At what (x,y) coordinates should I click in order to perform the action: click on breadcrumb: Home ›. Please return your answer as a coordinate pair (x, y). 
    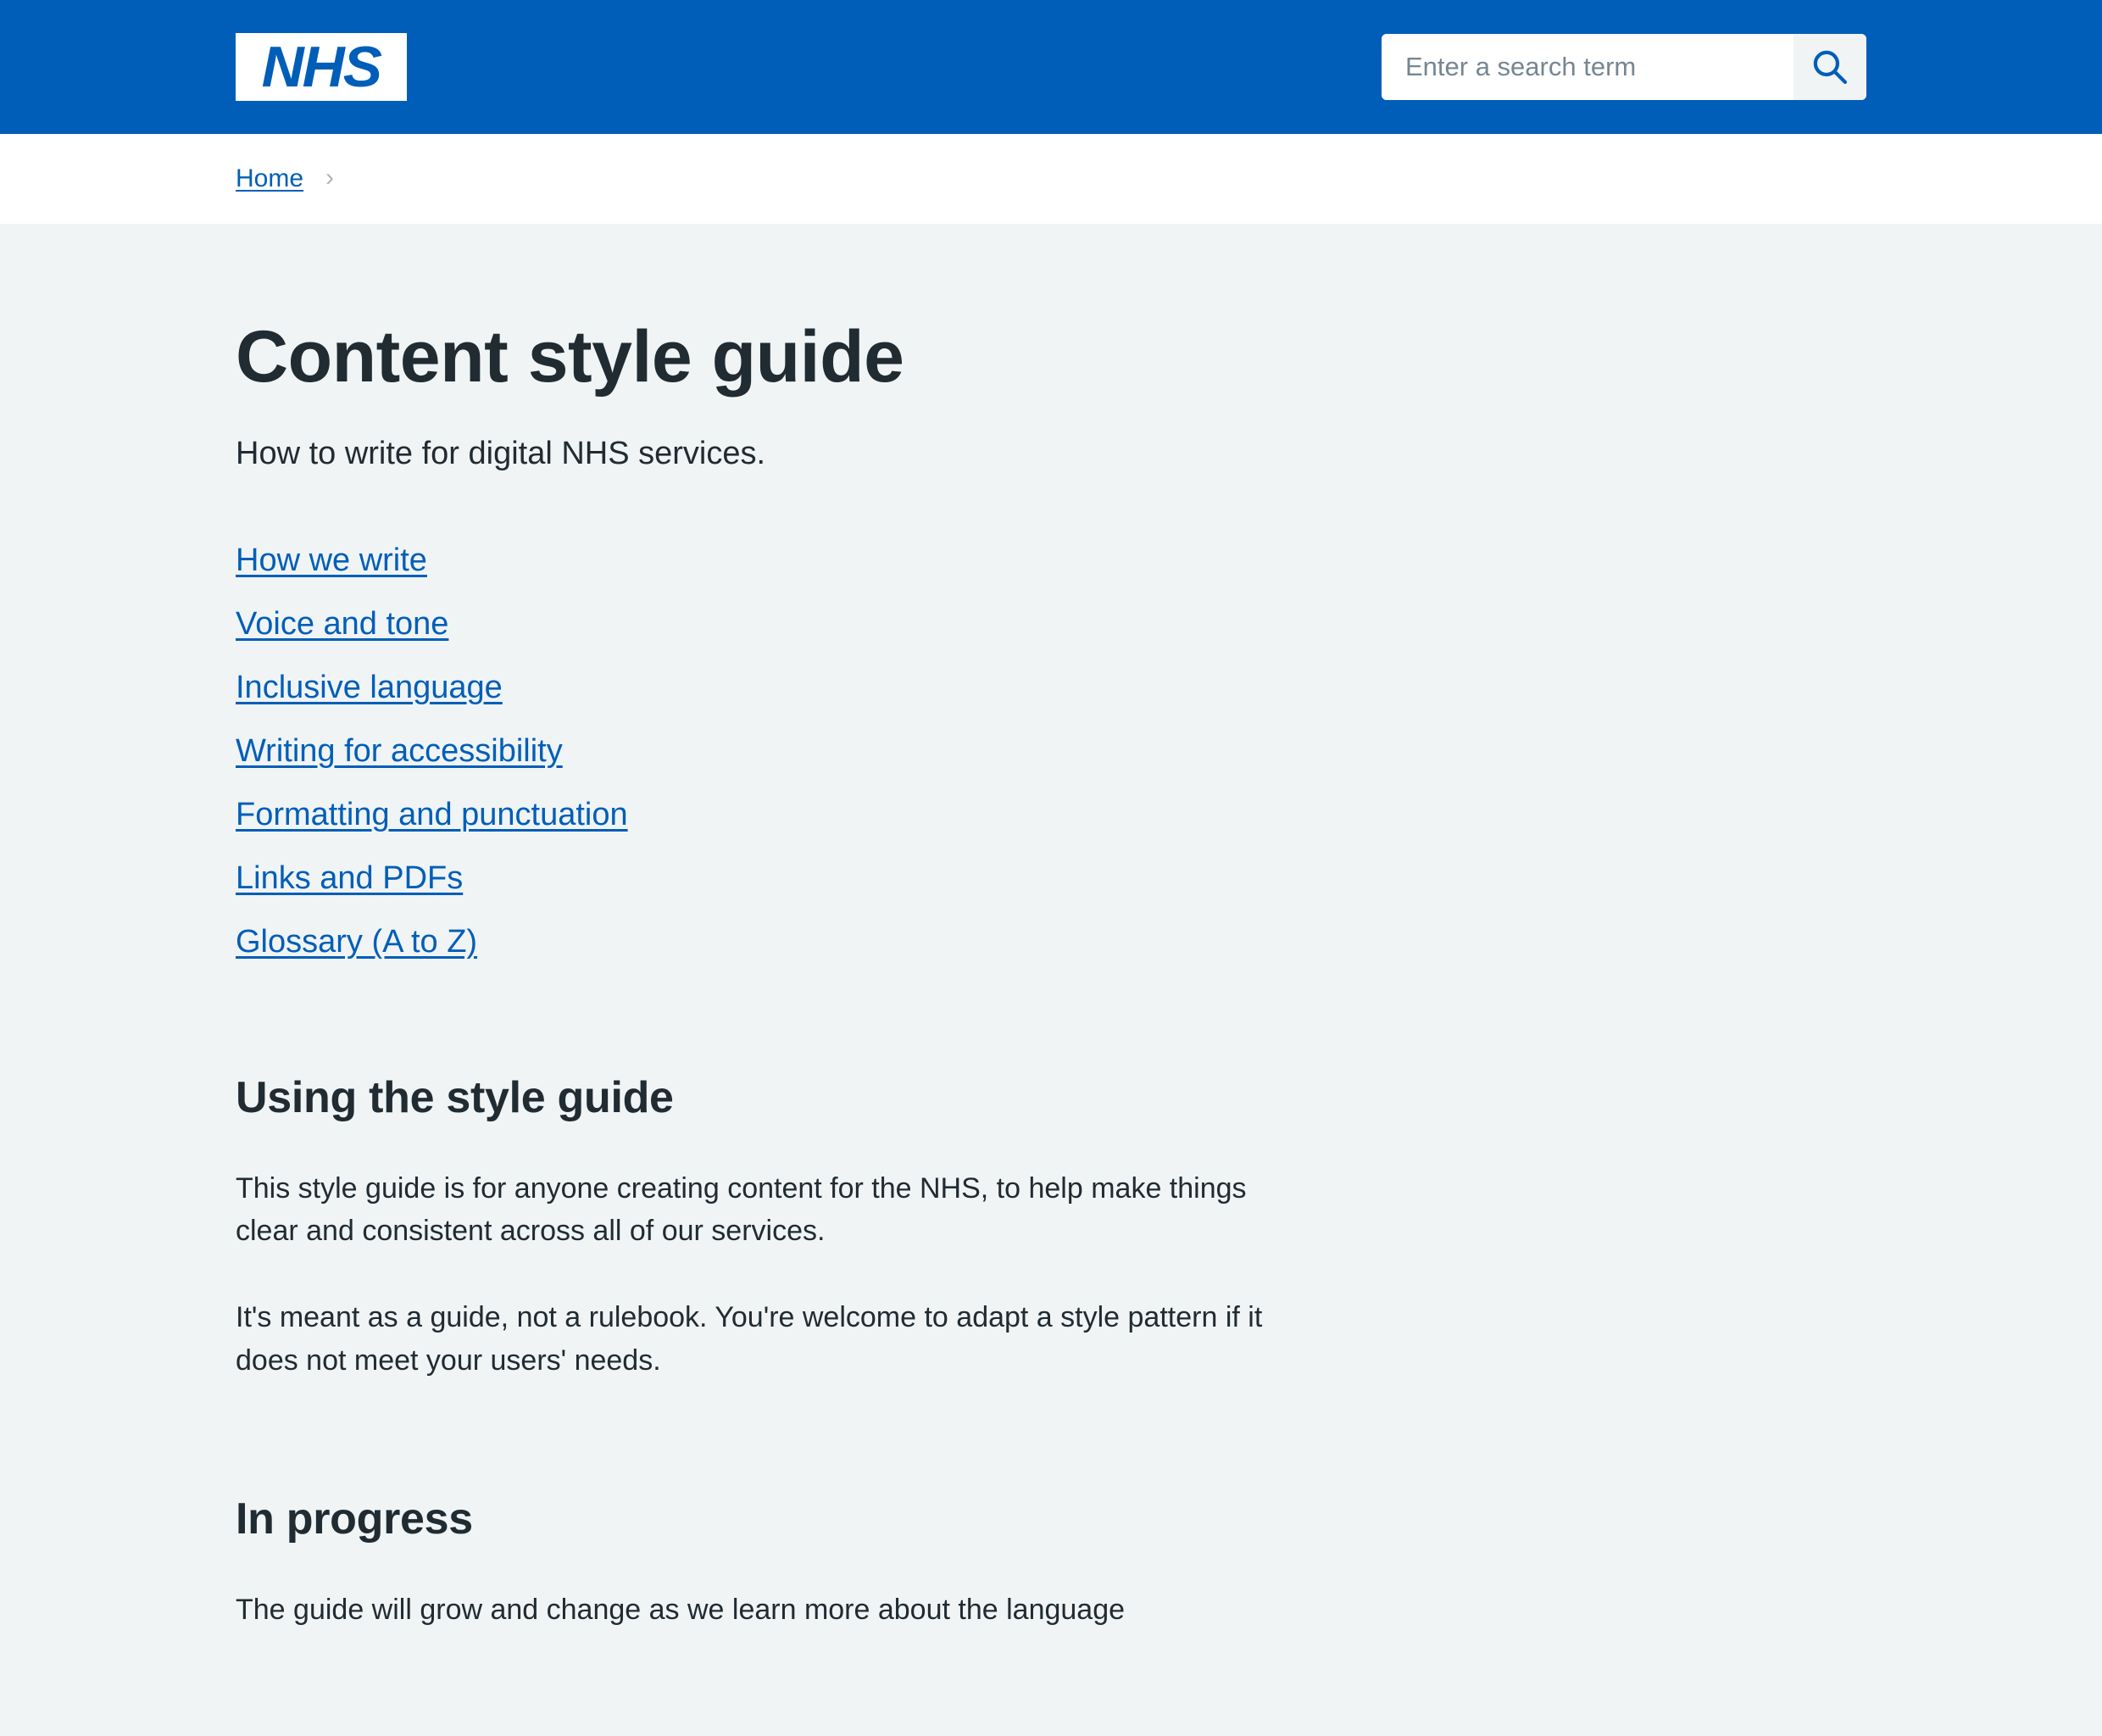
    Looking at the image, I should click on (285, 178).